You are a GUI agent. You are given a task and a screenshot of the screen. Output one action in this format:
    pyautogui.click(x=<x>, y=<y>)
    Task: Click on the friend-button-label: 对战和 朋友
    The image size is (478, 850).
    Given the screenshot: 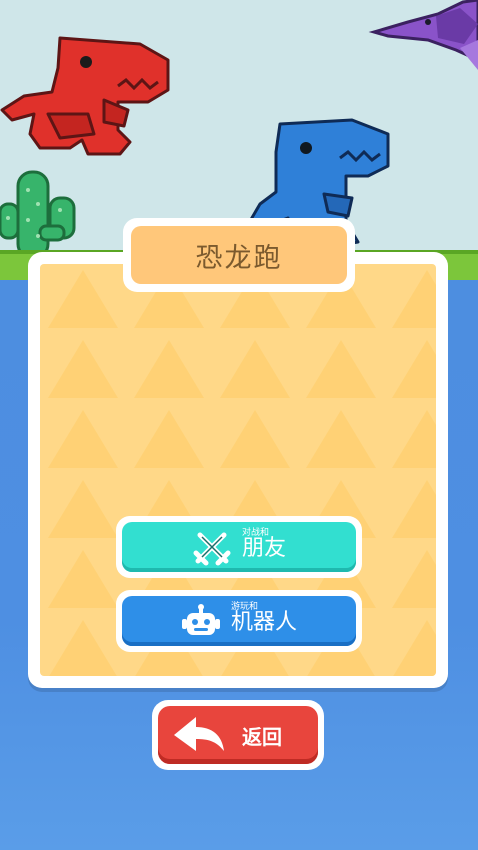 What is the action you would take?
    pyautogui.click(x=264, y=544)
    